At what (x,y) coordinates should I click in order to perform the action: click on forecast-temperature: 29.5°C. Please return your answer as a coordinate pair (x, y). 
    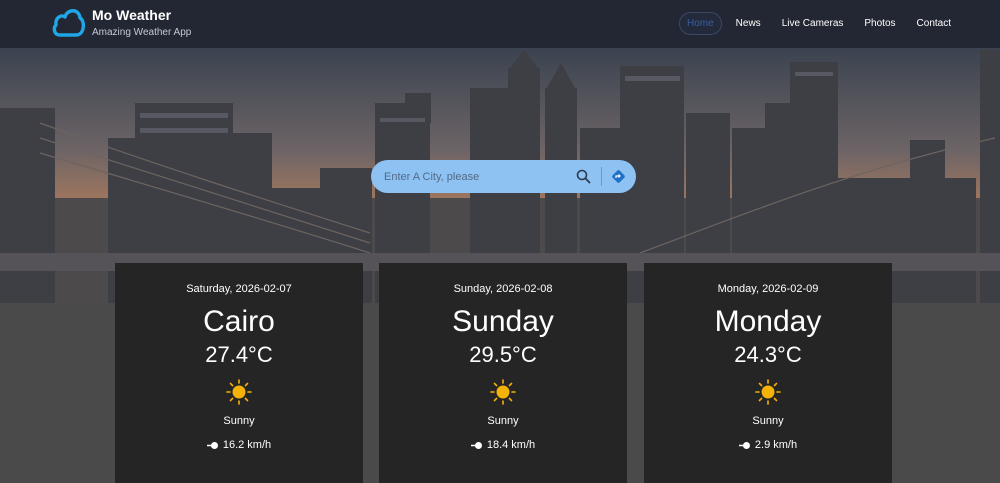
    Looking at the image, I should click on (503, 354).